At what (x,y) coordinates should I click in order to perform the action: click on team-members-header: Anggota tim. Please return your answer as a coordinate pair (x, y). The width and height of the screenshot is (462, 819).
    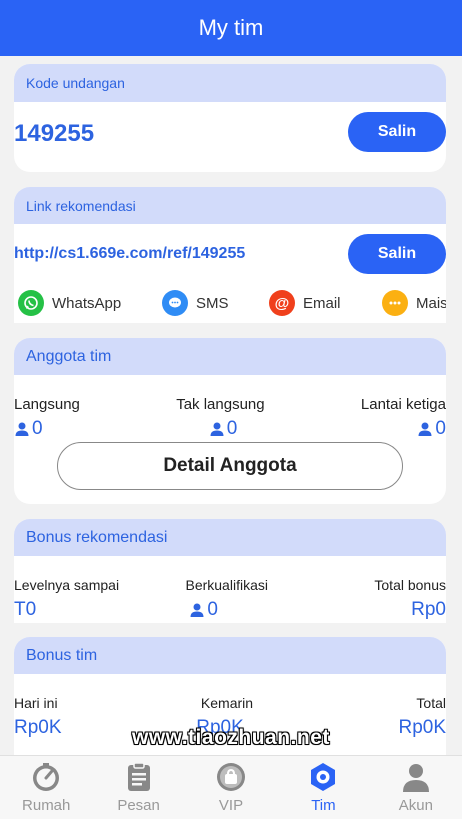
    Looking at the image, I should click on (230, 356).